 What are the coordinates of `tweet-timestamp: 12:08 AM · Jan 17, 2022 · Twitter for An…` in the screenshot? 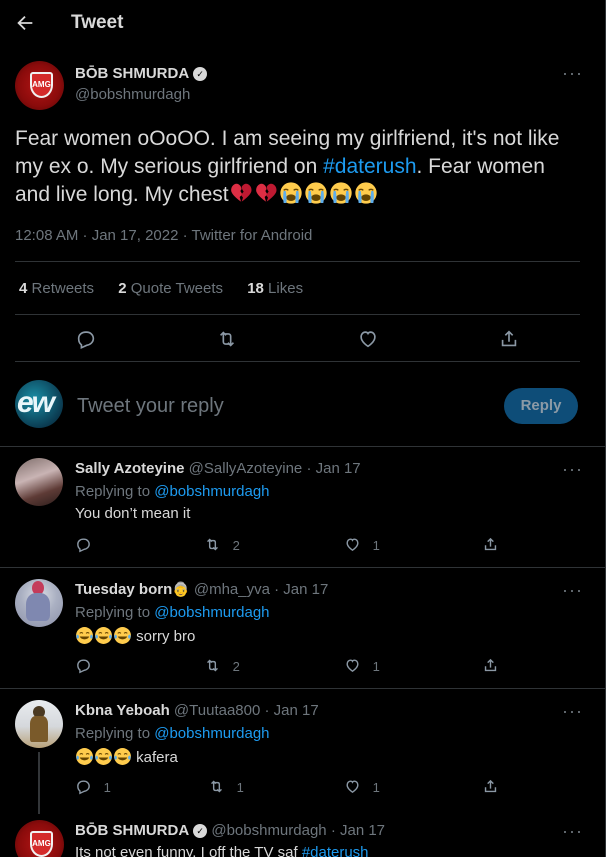 It's located at (163, 235).